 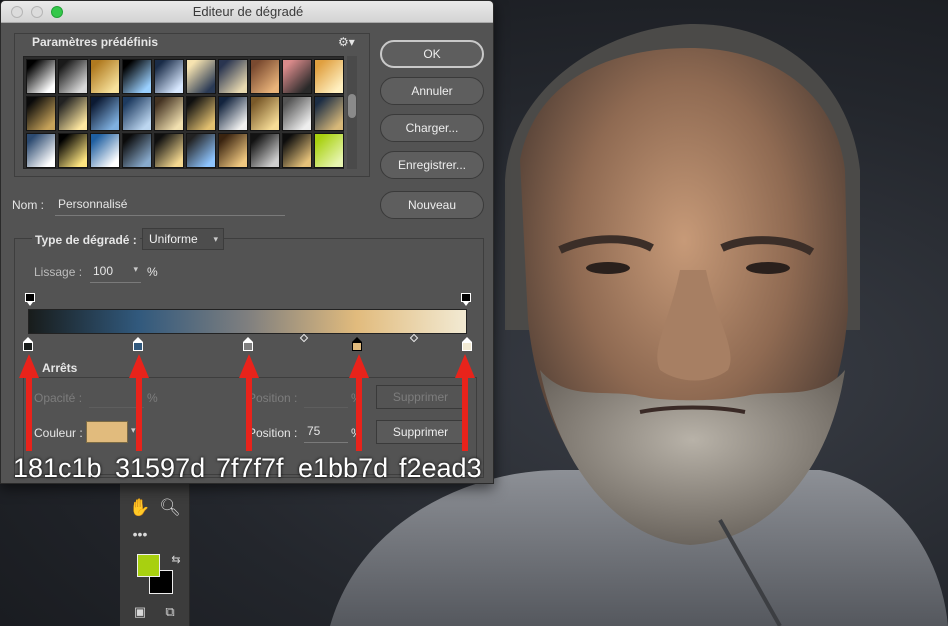 I want to click on scrollbar-thumb, so click(x=352, y=106).